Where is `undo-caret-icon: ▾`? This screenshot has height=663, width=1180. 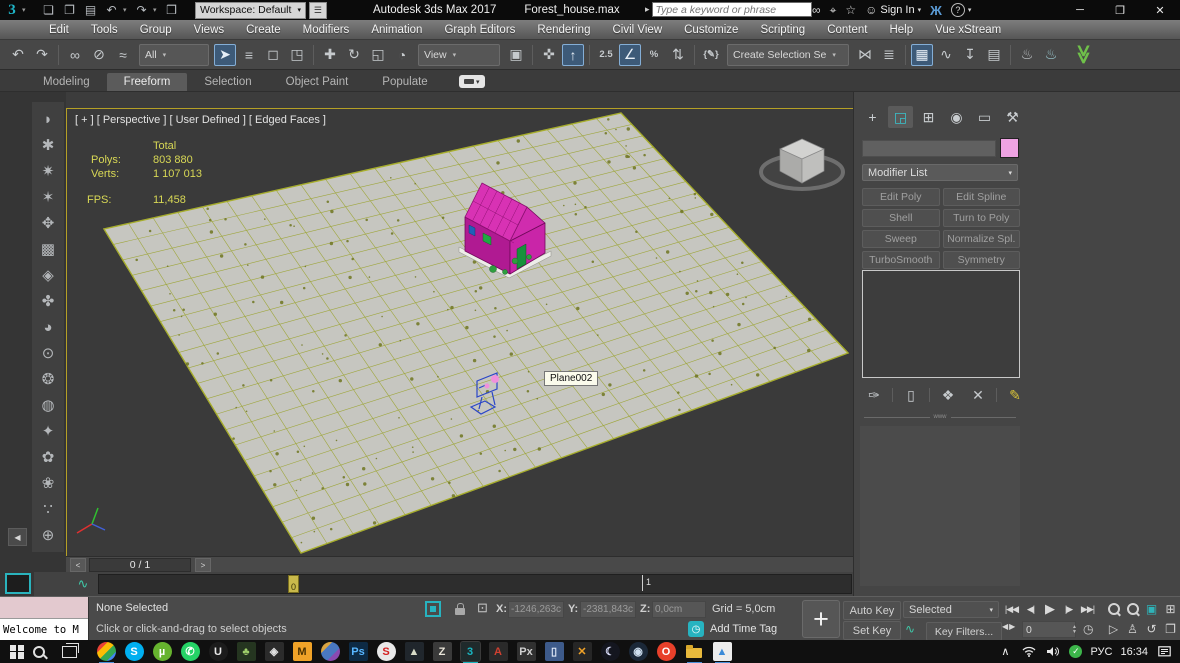 undo-caret-icon: ▾ is located at coordinates (126, 10).